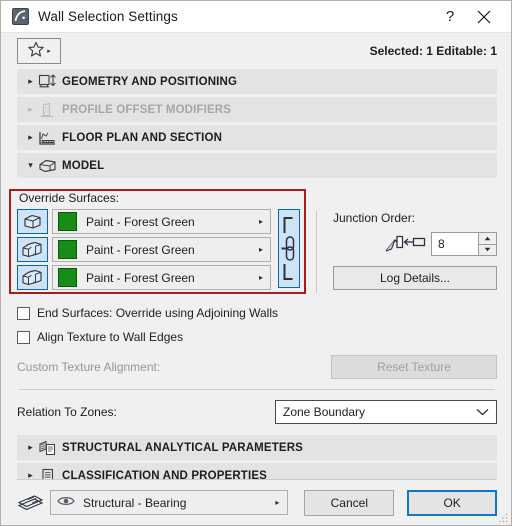 Image resolution: width=512 pixels, height=526 pixels. I want to click on override-surfaces-label: Override Surfaces:, so click(69, 198).